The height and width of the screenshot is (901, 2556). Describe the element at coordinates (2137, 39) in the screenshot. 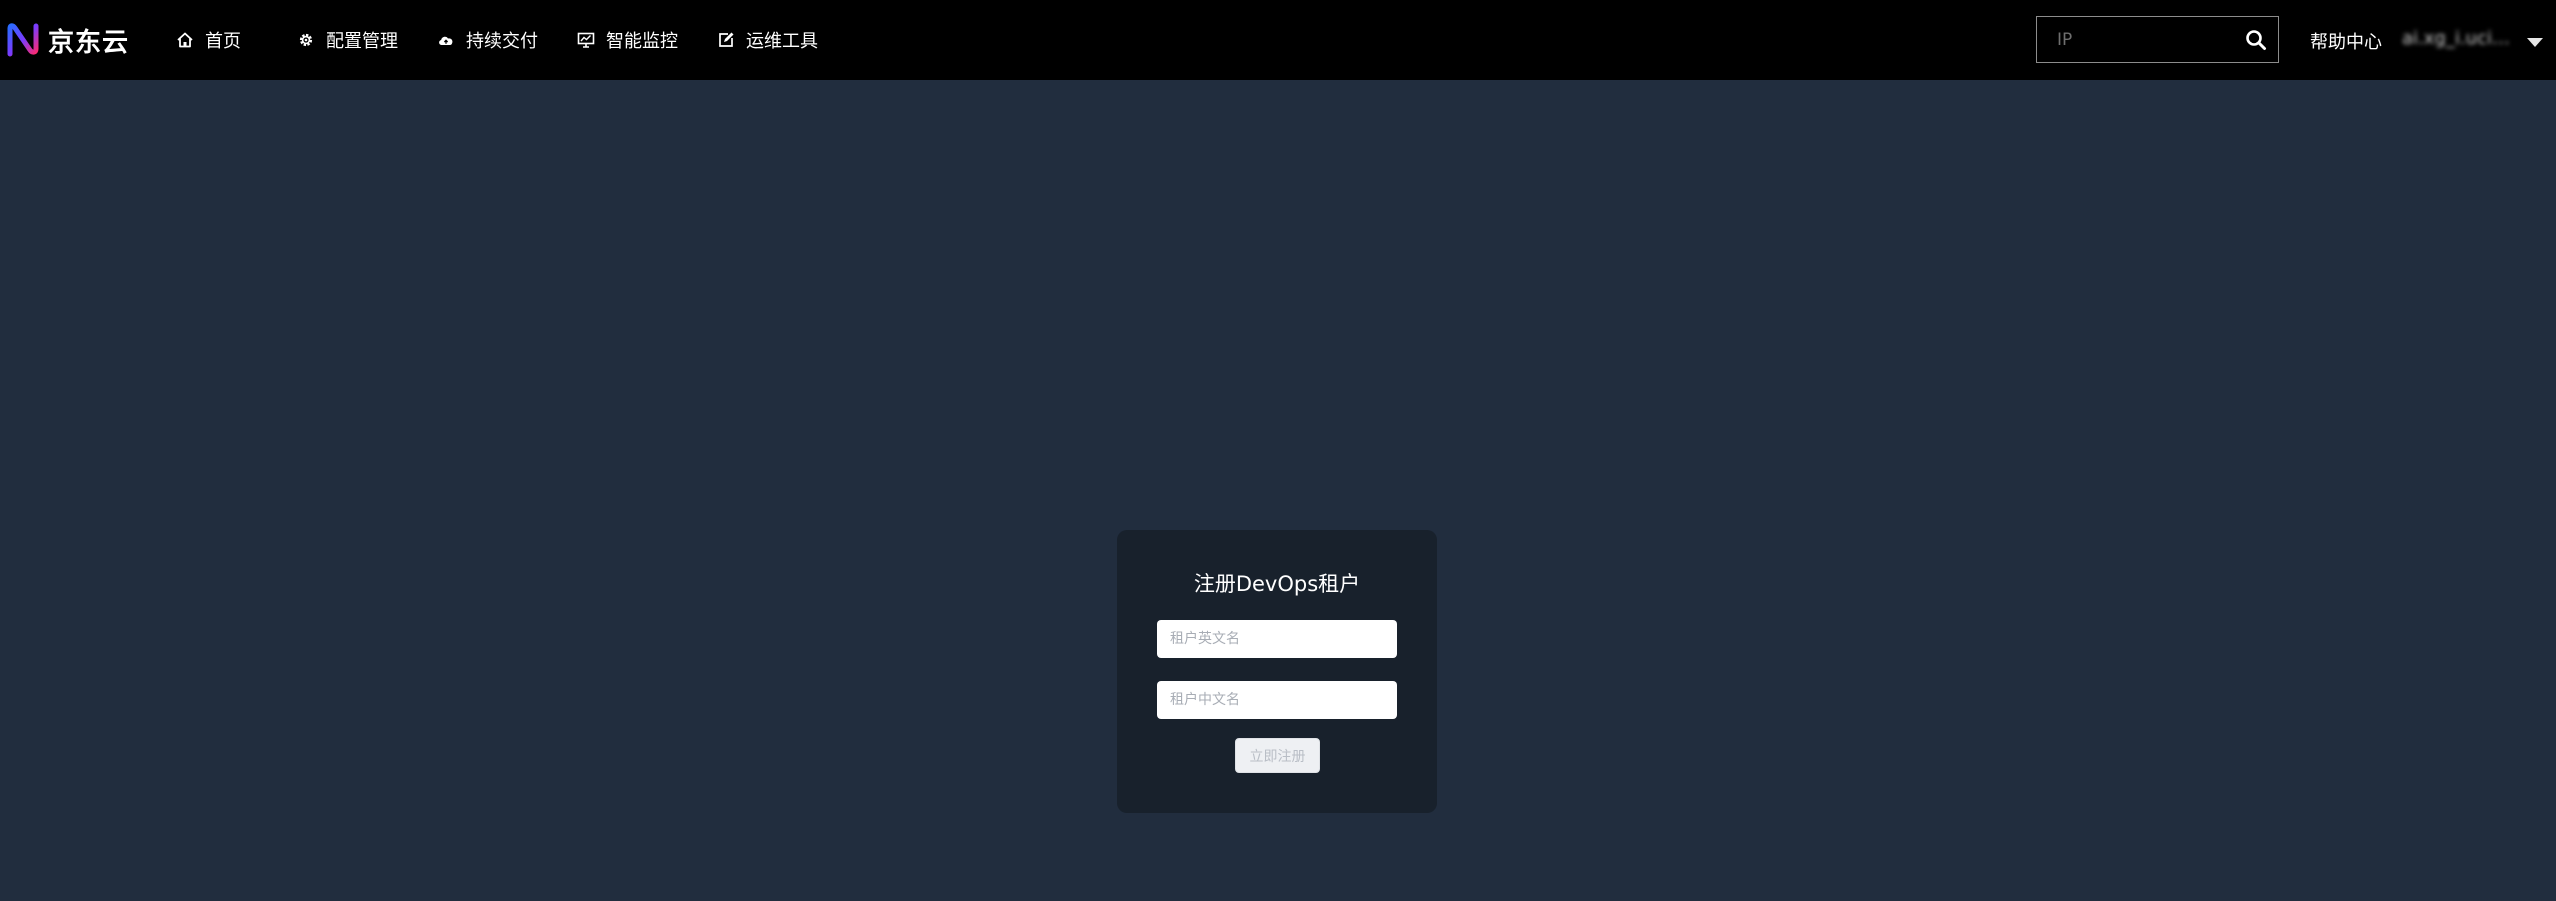

I see `ip-search-input` at that location.